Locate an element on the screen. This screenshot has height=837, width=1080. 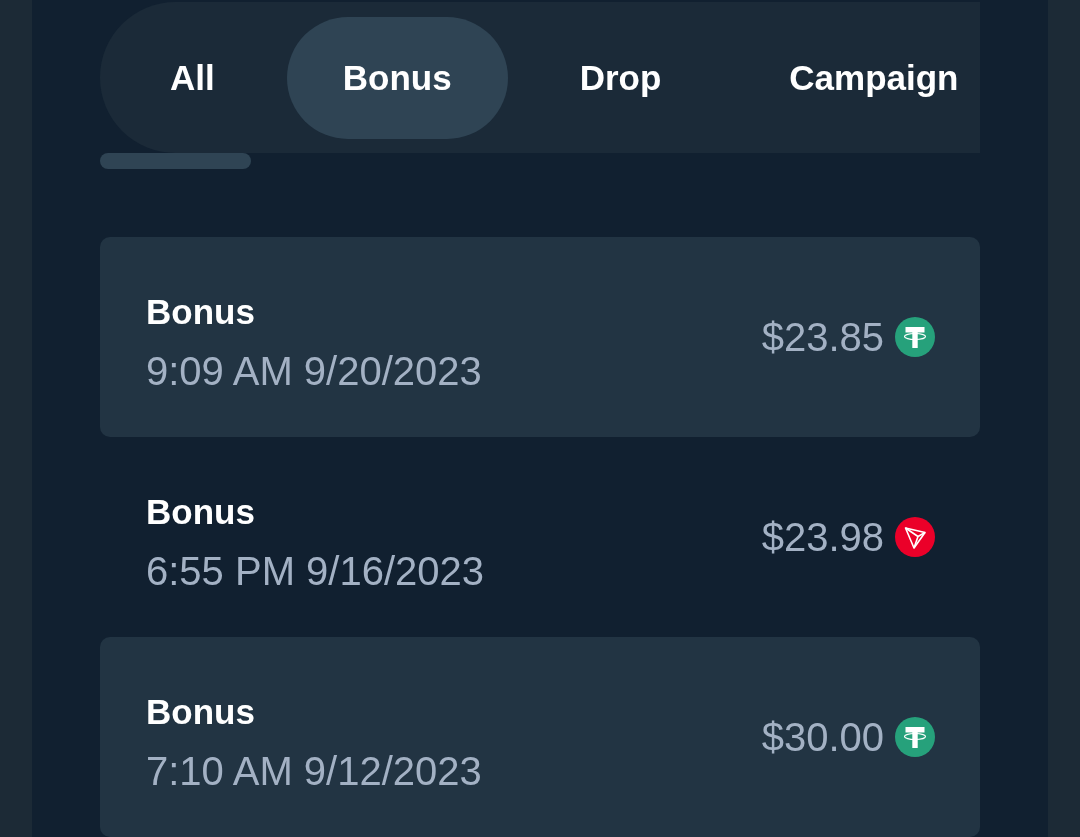
transaction-time: 6:55 PM 9/16/2023 is located at coordinates (315, 571).